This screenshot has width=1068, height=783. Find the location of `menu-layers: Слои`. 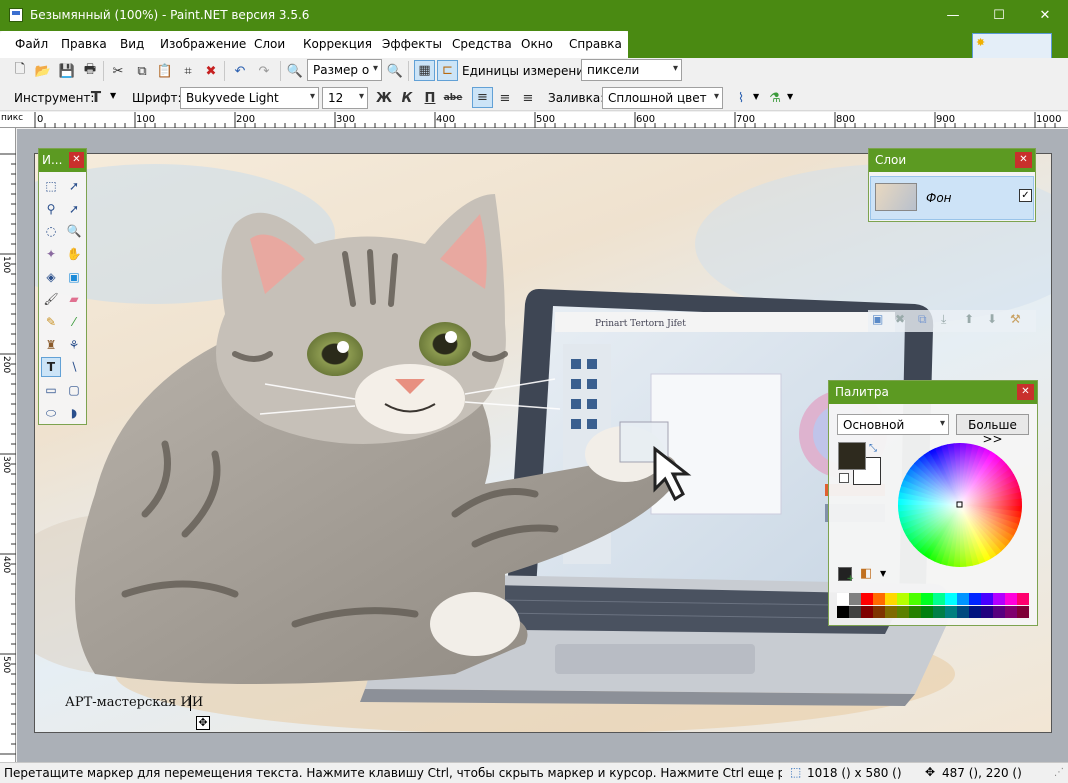

menu-layers: Слои is located at coordinates (269, 44).